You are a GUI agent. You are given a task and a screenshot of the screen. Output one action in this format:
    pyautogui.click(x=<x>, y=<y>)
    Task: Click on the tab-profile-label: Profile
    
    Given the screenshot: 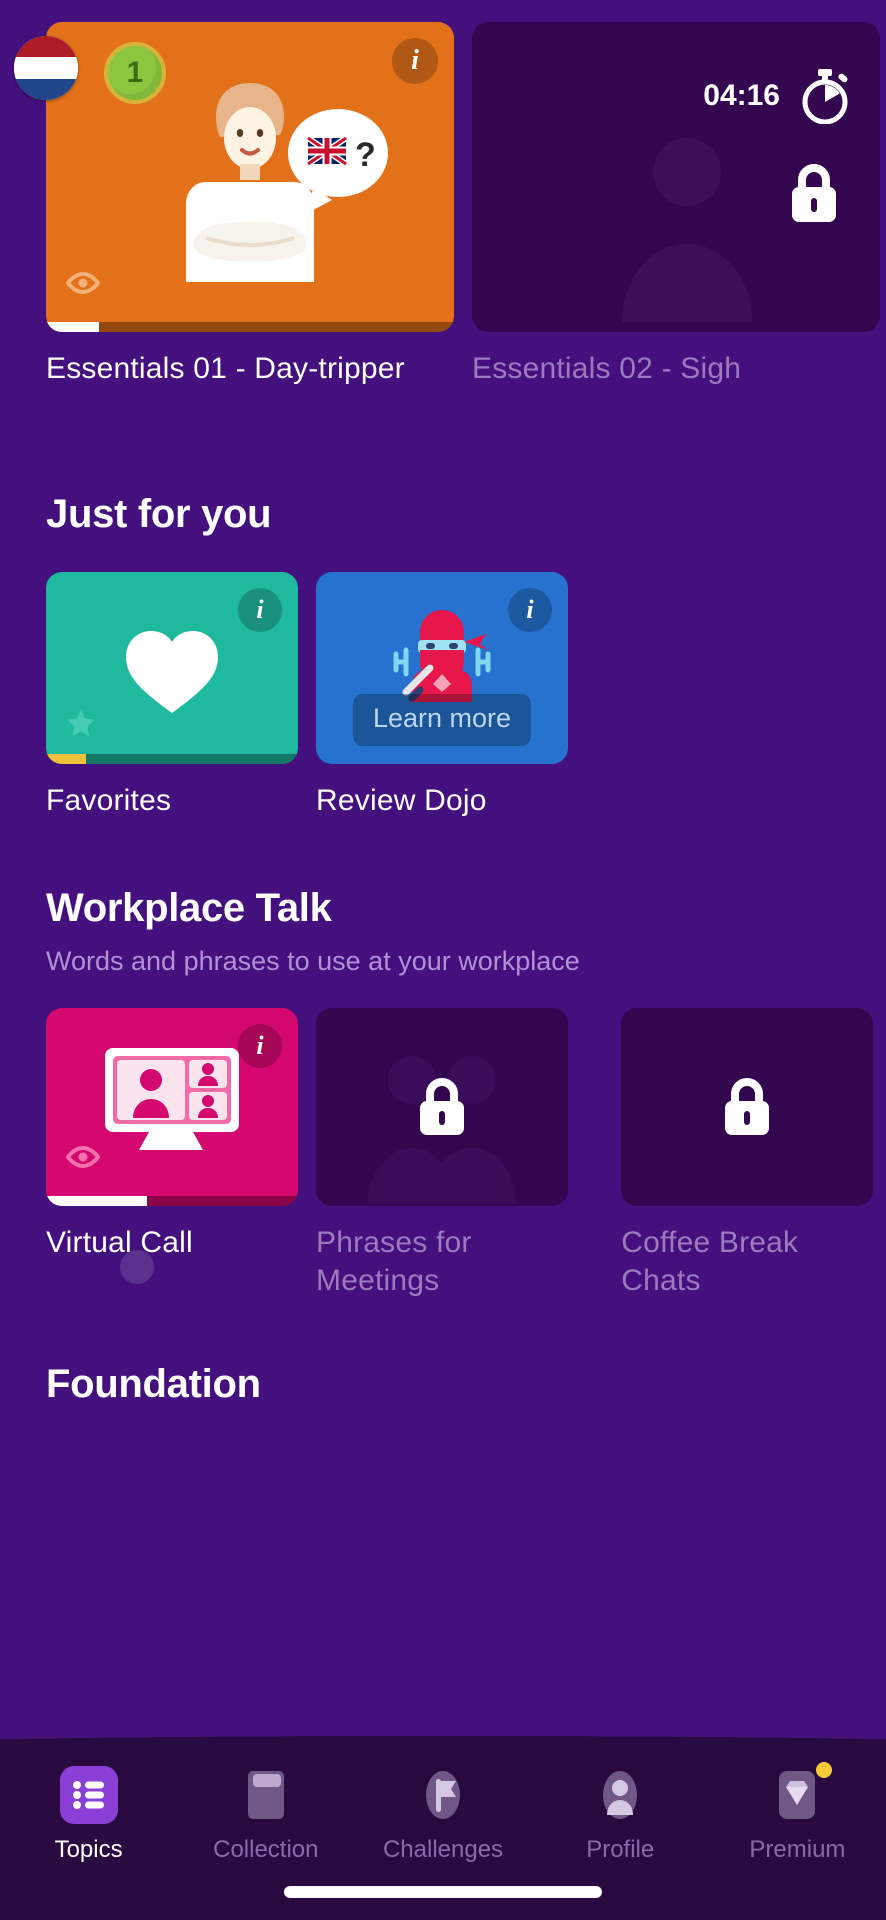 What is the action you would take?
    pyautogui.click(x=620, y=1849)
    